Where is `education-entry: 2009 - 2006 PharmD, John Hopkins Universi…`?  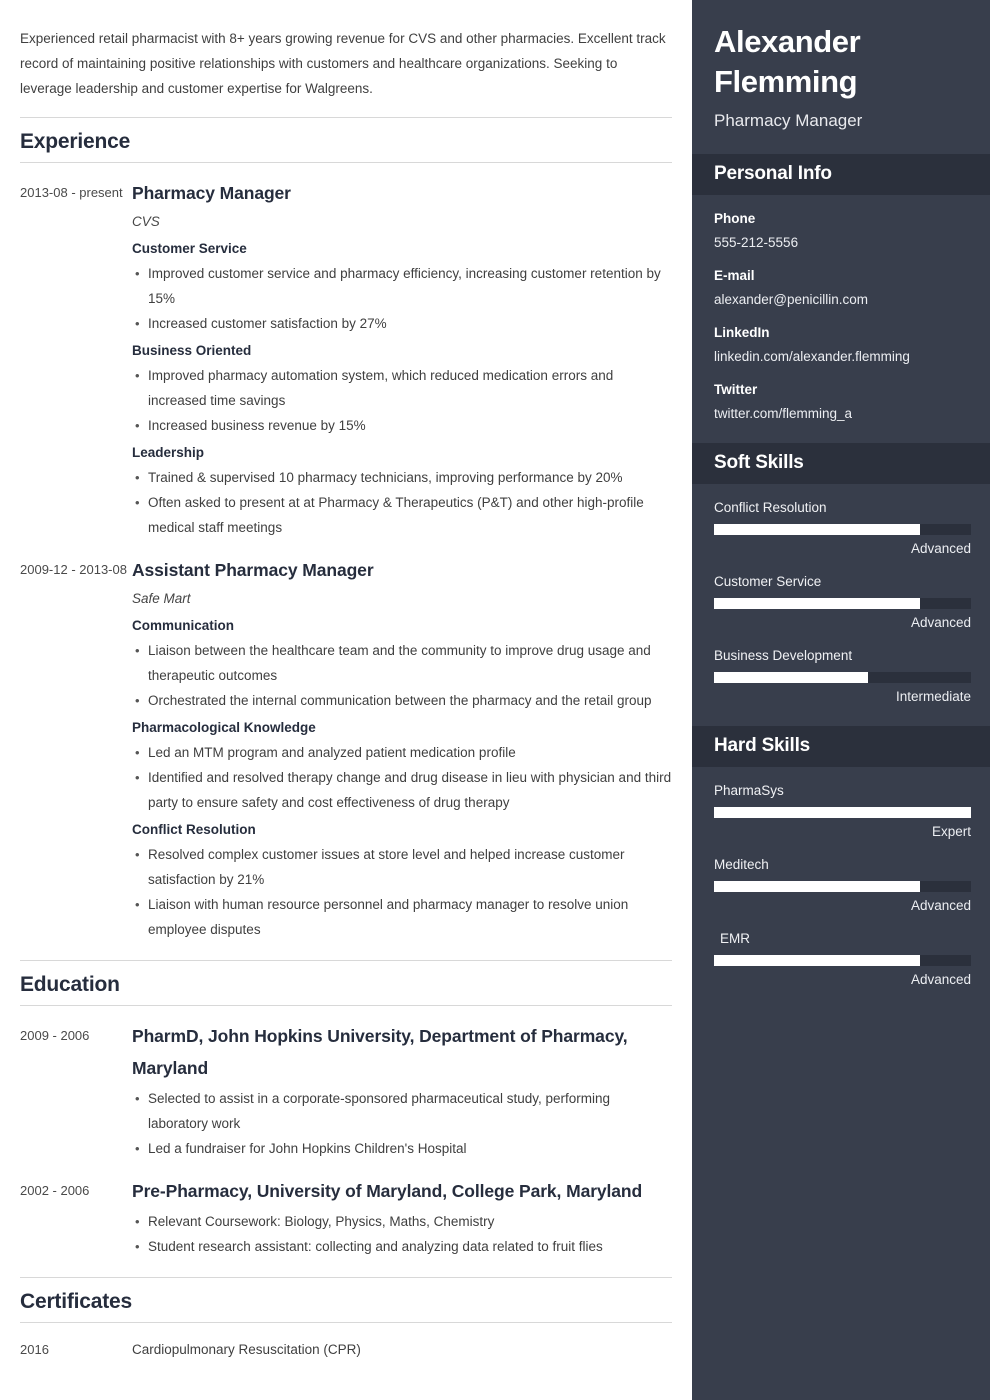 education-entry: 2009 - 2006 PharmD, John Hopkins Universi… is located at coordinates (346, 1083).